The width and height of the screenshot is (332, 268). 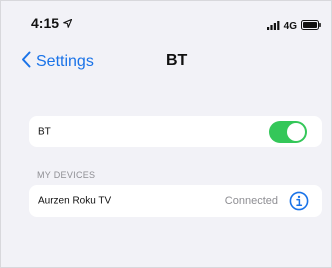 What do you see at coordinates (299, 201) in the screenshot?
I see `info-icon` at bounding box center [299, 201].